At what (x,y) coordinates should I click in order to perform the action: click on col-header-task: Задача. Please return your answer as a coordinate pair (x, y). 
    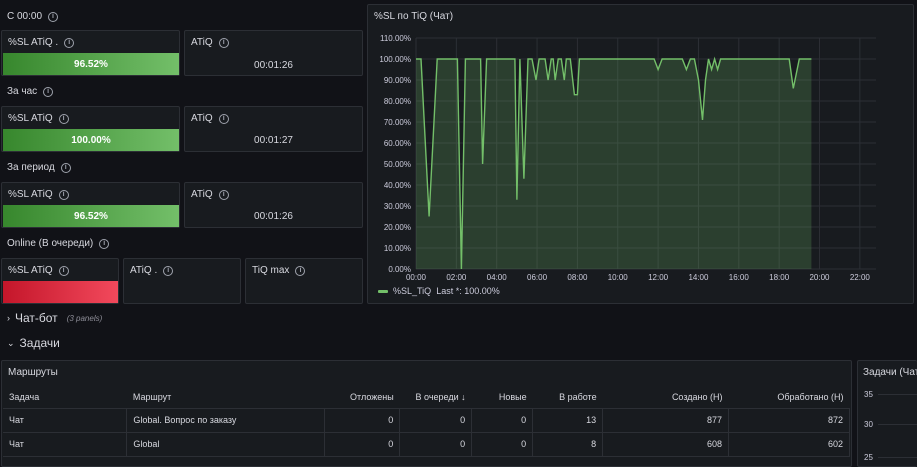
    Looking at the image, I should click on (65, 397).